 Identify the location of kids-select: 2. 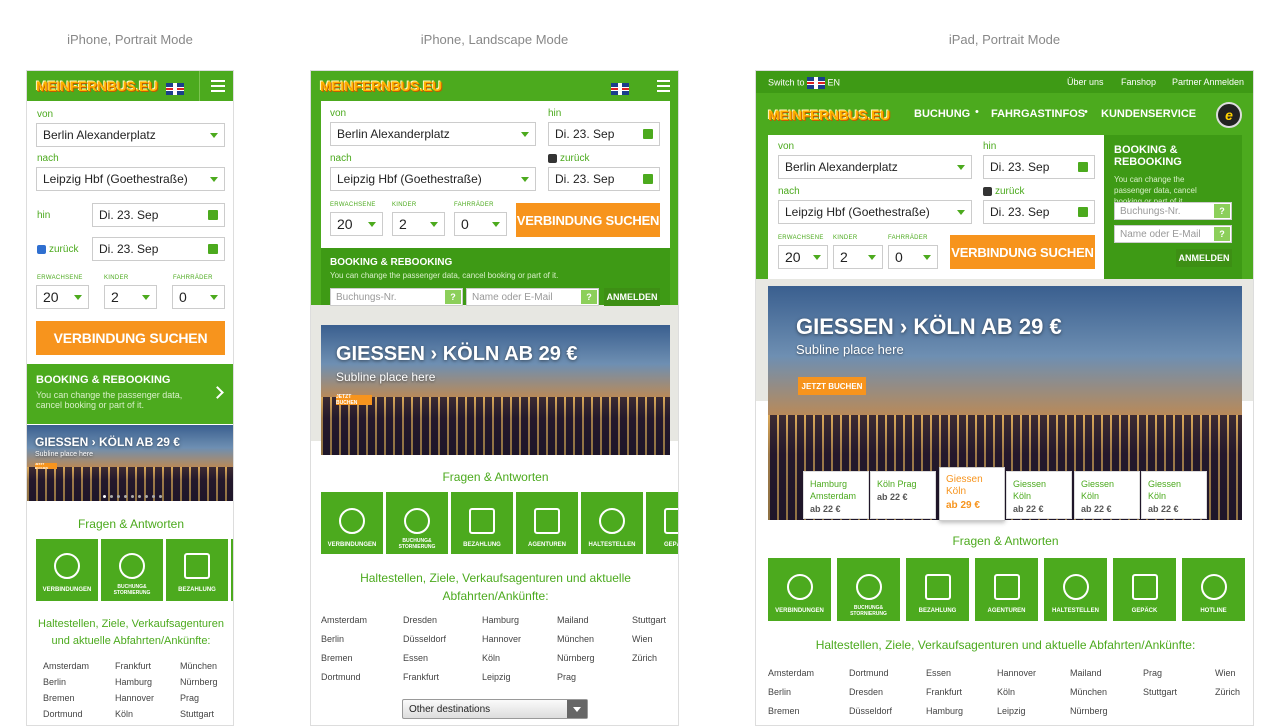
(418, 224).